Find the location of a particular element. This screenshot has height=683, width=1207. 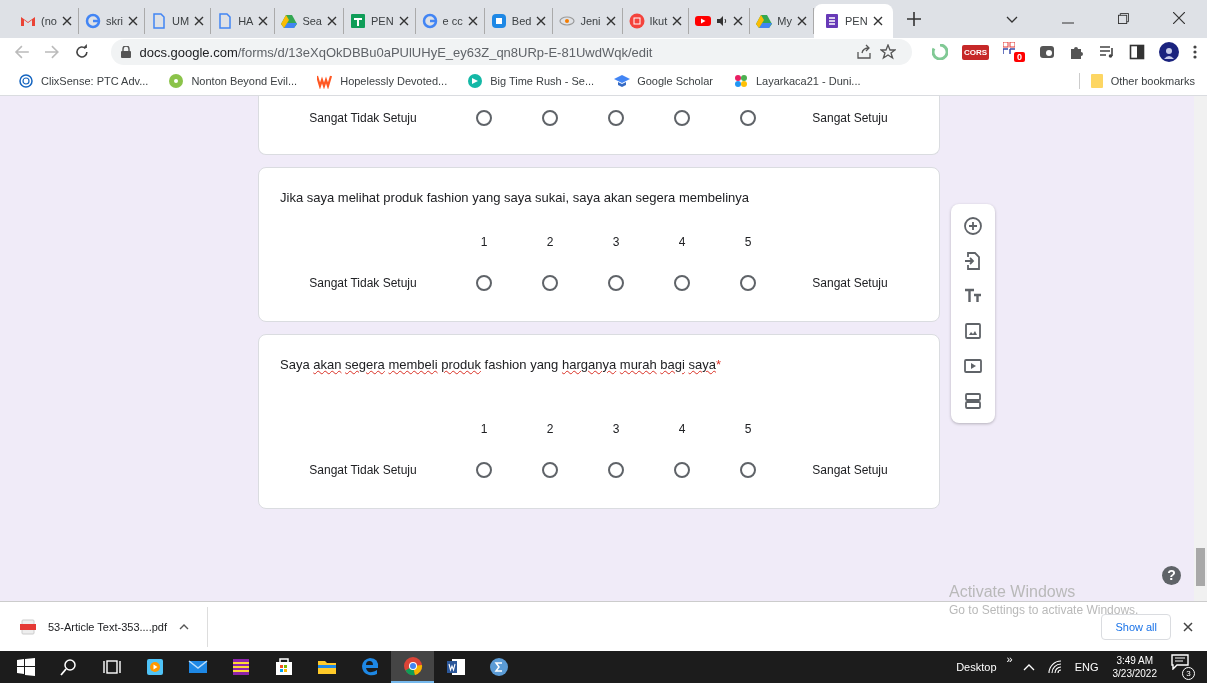

browser-tab: Bed is located at coordinates (519, 21).